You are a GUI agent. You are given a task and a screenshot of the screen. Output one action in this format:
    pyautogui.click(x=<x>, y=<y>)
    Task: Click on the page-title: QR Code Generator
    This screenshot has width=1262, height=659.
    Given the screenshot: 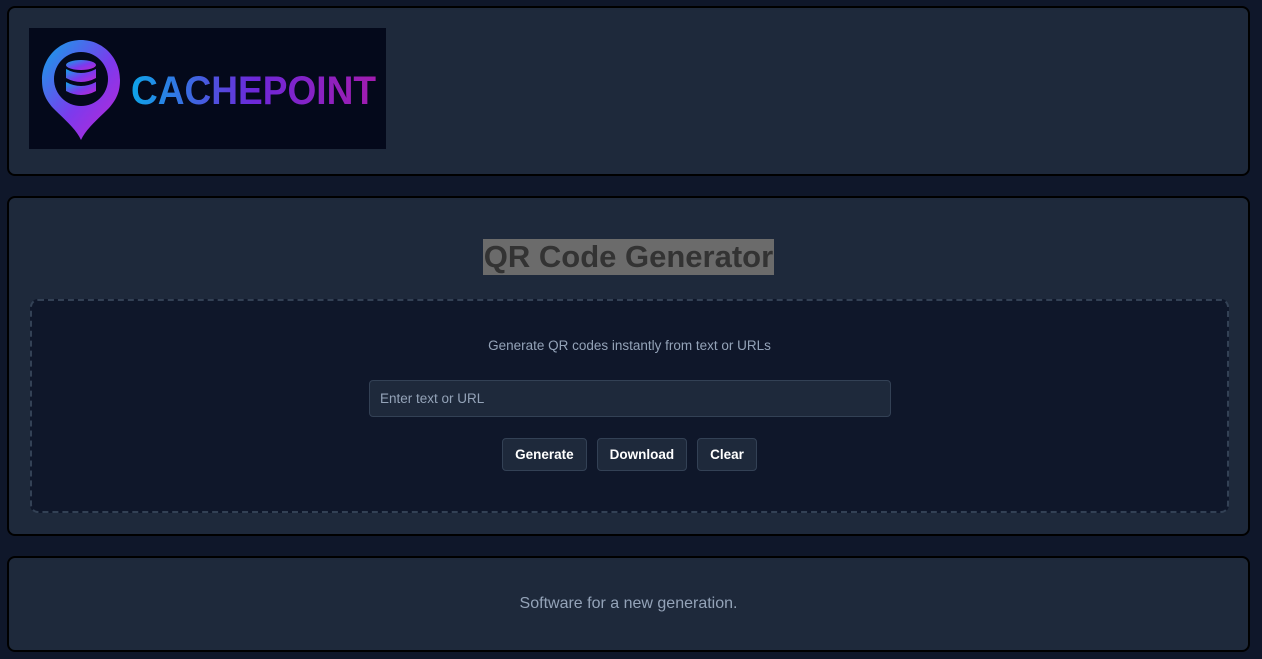 What is the action you would take?
    pyautogui.click(x=628, y=257)
    